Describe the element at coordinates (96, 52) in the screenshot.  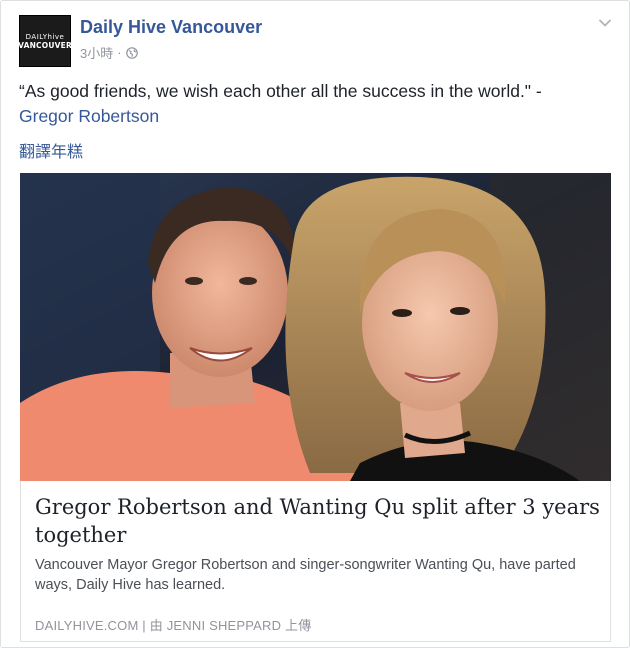
I see `post-timestamp: 3小時` at that location.